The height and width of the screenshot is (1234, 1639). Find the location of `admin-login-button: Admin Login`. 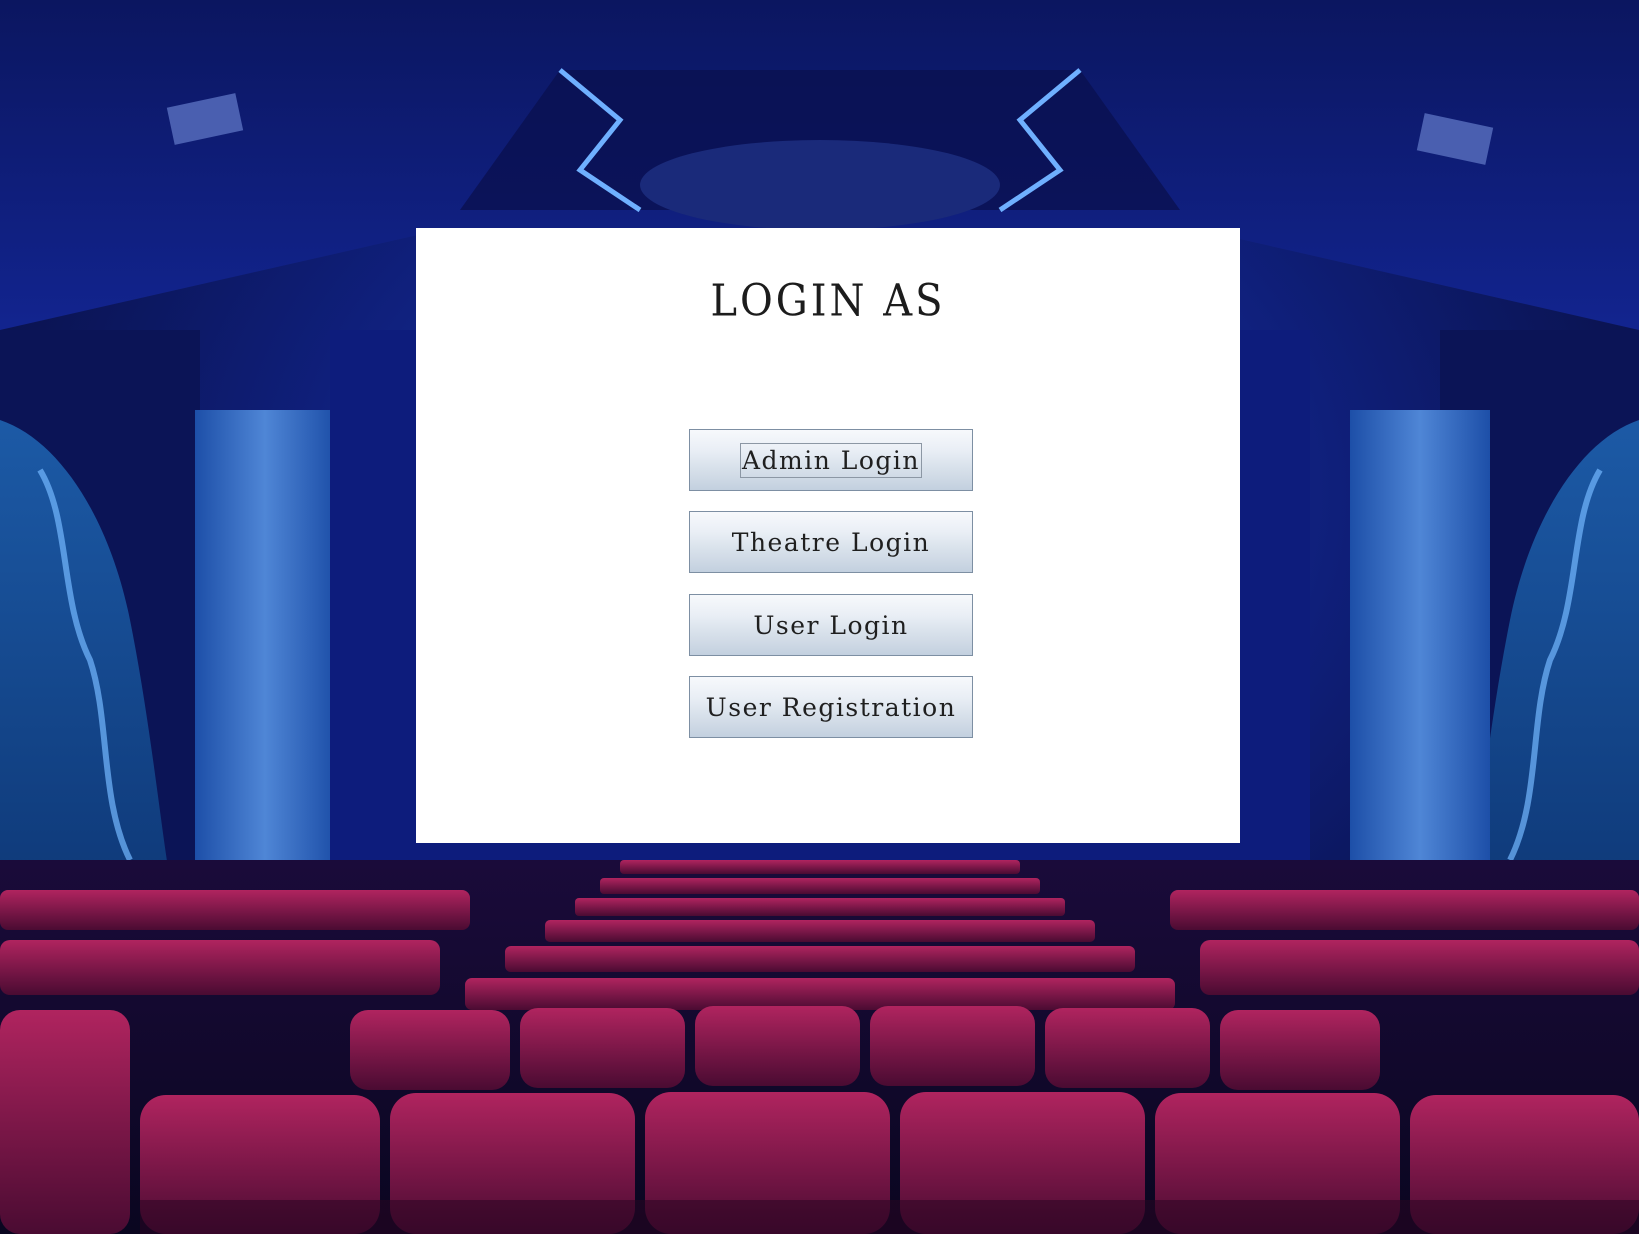

admin-login-button: Admin Login is located at coordinates (831, 460).